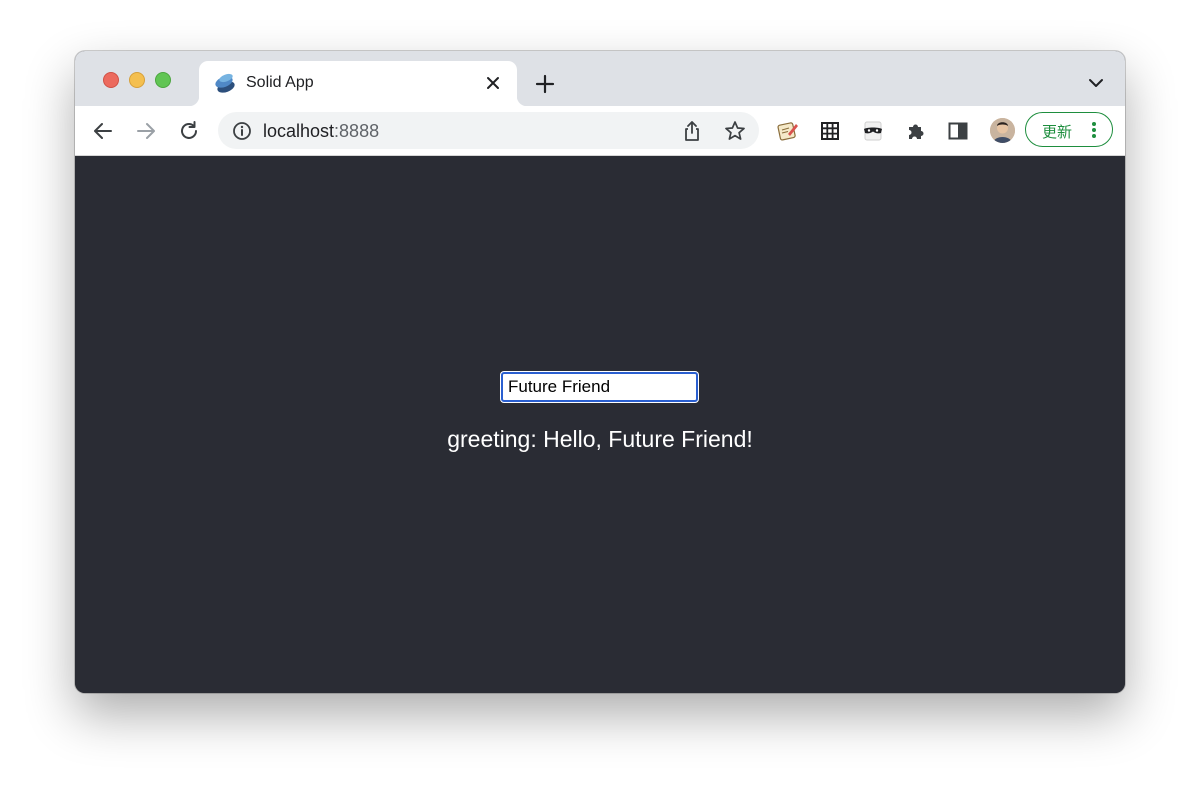 The height and width of the screenshot is (792, 1200). What do you see at coordinates (225, 83) in the screenshot?
I see `solid-logo-icon` at bounding box center [225, 83].